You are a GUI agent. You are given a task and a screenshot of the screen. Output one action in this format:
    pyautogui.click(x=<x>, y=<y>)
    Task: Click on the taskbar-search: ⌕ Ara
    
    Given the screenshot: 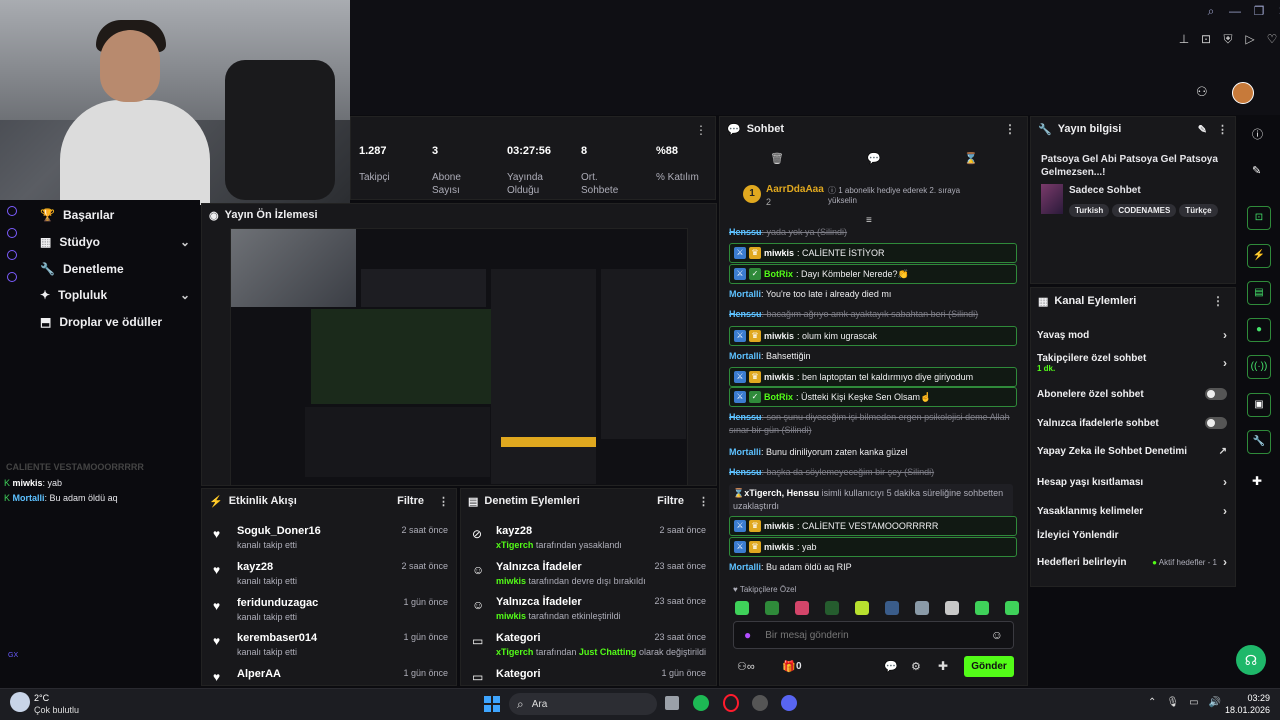 What is the action you would take?
    pyautogui.click(x=583, y=704)
    